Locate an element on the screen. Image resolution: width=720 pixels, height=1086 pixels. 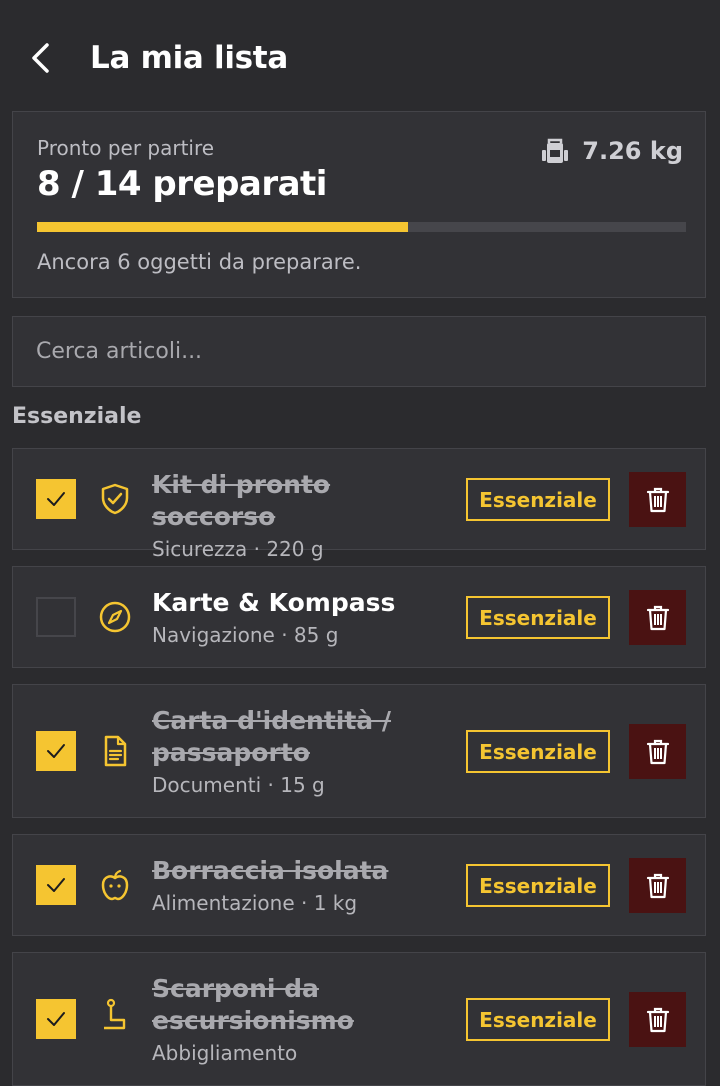
item-name: Borraccia isolata is located at coordinates (270, 870).